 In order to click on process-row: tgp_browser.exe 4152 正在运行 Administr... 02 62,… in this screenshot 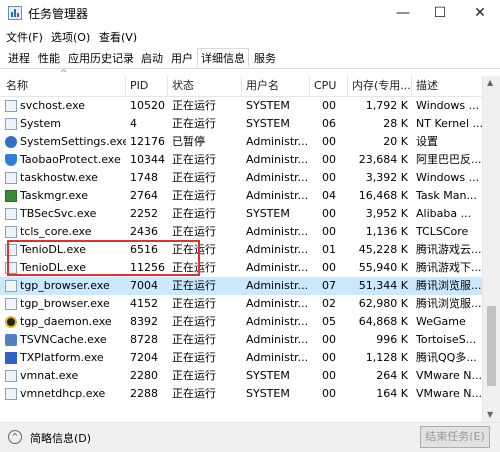, I will do `click(241, 304)`.